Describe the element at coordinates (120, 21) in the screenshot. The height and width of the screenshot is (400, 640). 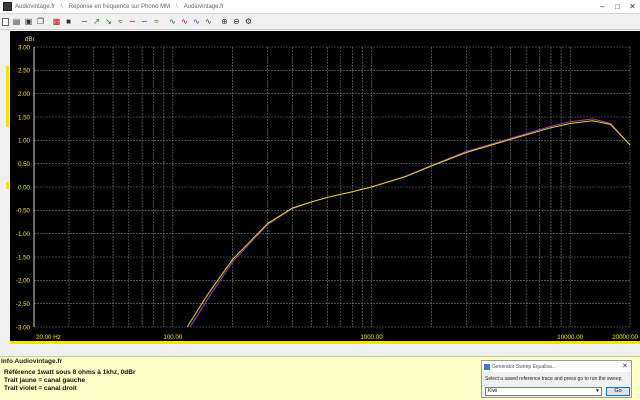
I see `curve-flat-icon: ≈` at that location.